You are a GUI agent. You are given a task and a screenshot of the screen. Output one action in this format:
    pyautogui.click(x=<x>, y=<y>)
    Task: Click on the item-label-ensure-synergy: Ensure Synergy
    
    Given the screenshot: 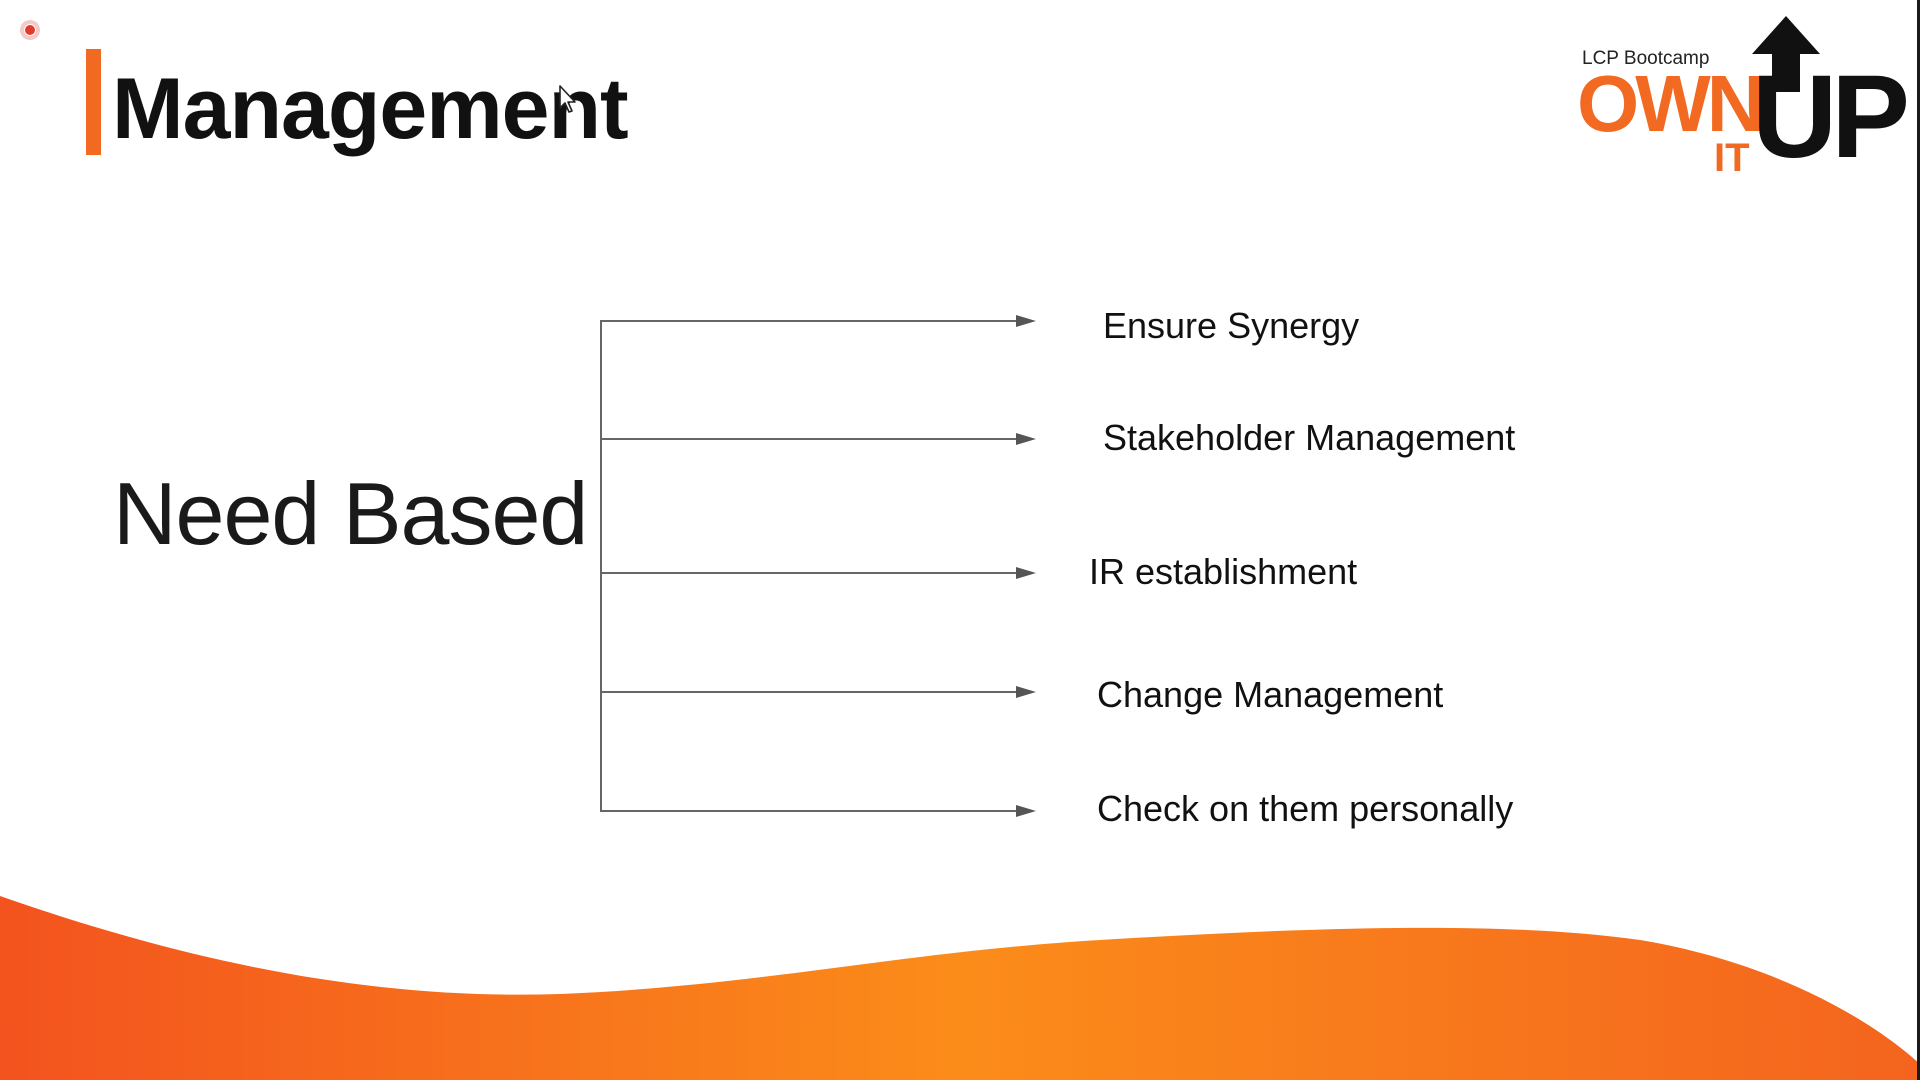 What is the action you would take?
    pyautogui.click(x=1231, y=325)
    